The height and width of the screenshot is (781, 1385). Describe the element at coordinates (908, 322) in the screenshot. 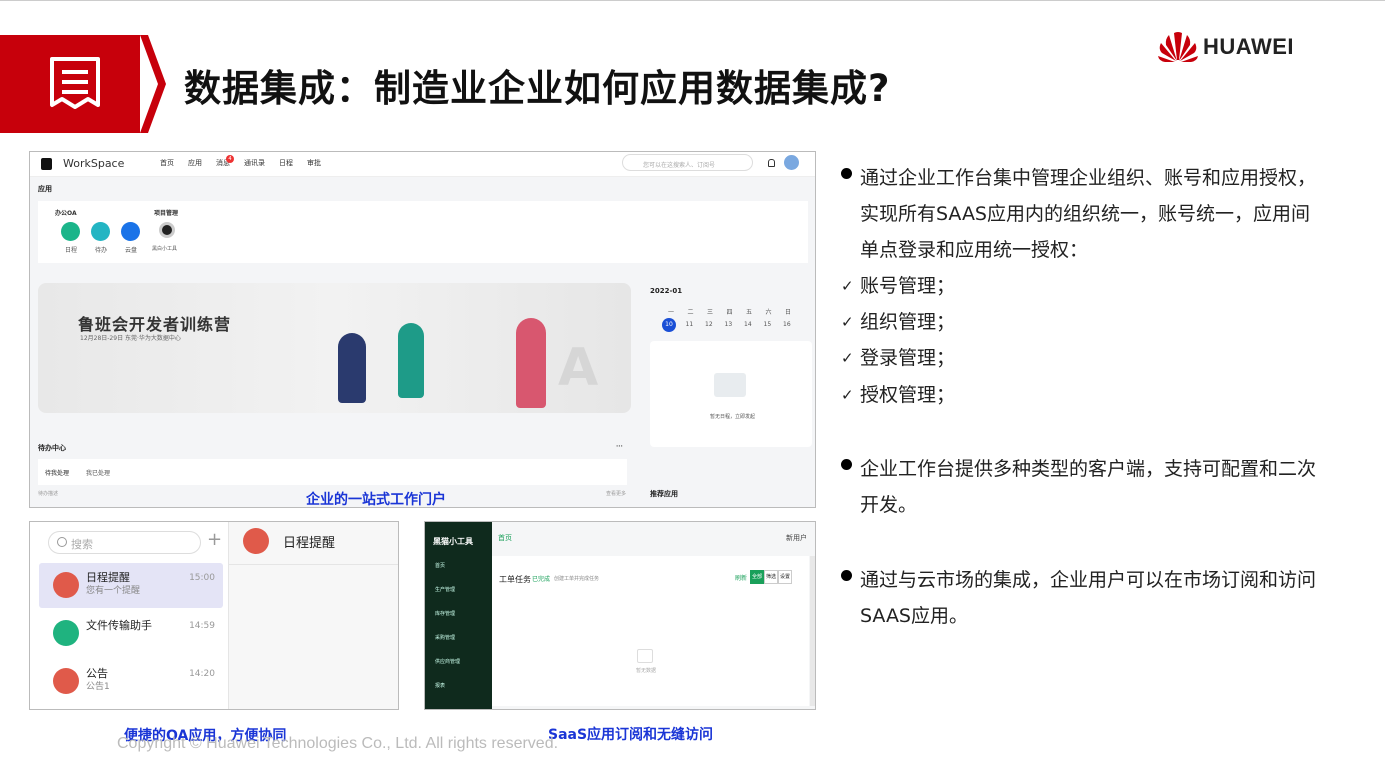

I see `check-item-org: 组织管理；` at that location.